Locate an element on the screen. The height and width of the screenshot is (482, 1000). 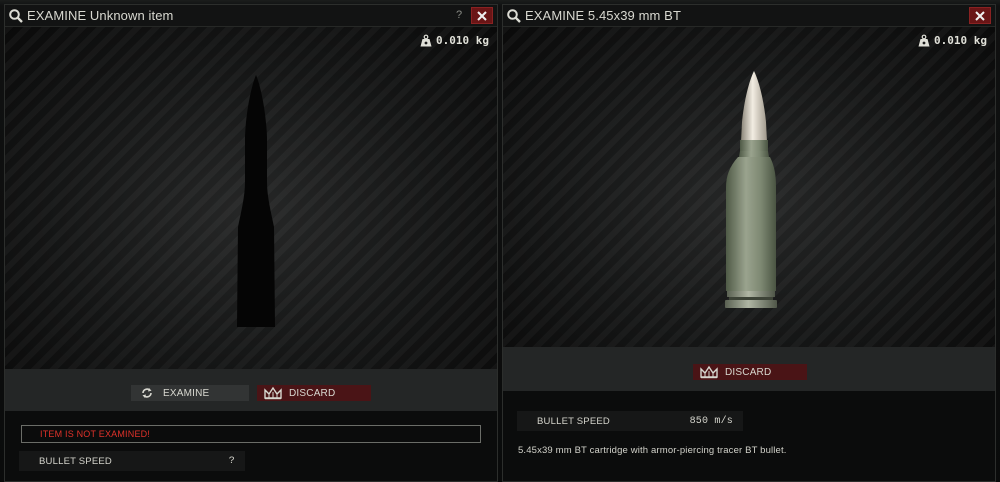
title-bar: EXAMINE Unknown item ? is located at coordinates (251, 16).